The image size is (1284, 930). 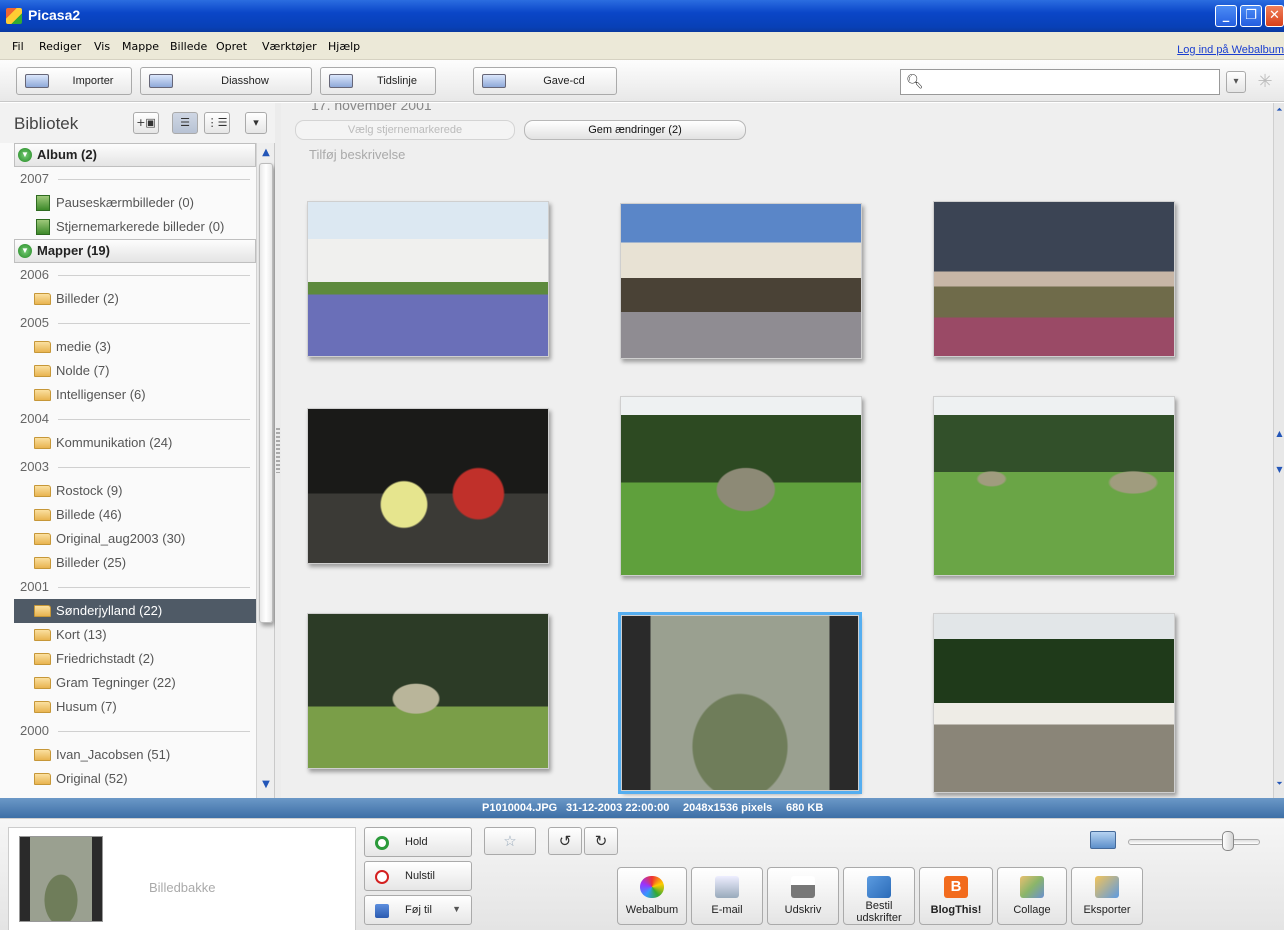 What do you see at coordinates (60, 46) in the screenshot?
I see `menu-rediger: Rediger` at bounding box center [60, 46].